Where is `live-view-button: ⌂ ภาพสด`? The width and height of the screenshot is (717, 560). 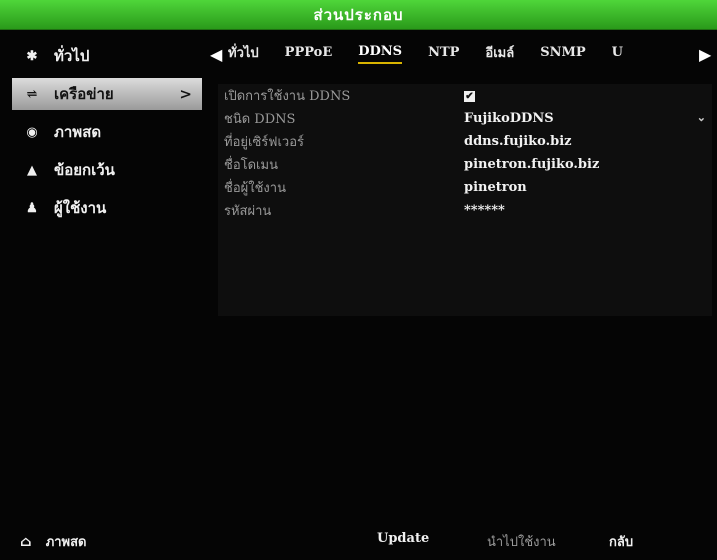 live-view-button: ⌂ ภาพสด is located at coordinates (53, 541).